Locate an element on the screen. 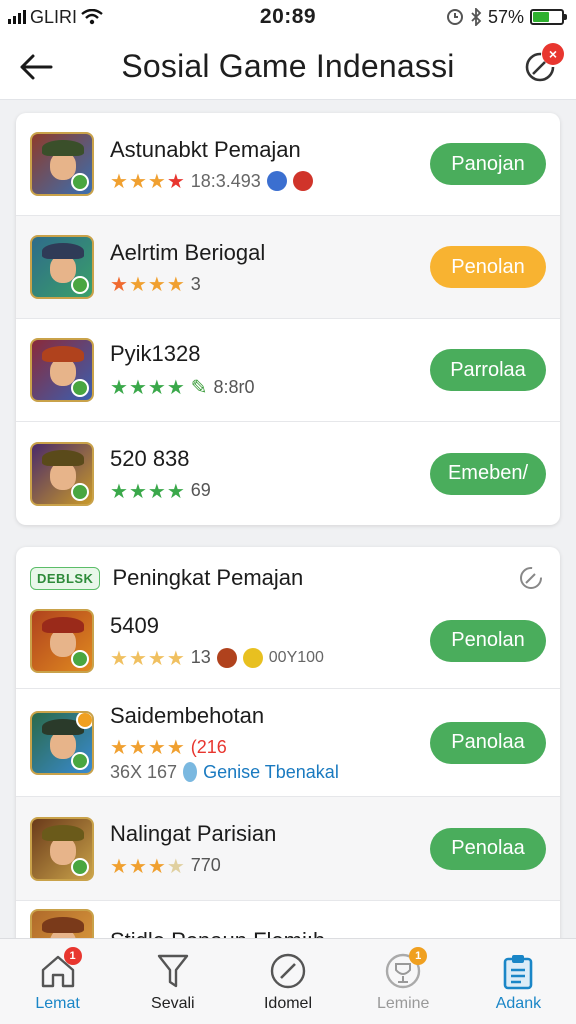 The height and width of the screenshot is (1024, 576). section-refresh-button is located at coordinates (531, 578).